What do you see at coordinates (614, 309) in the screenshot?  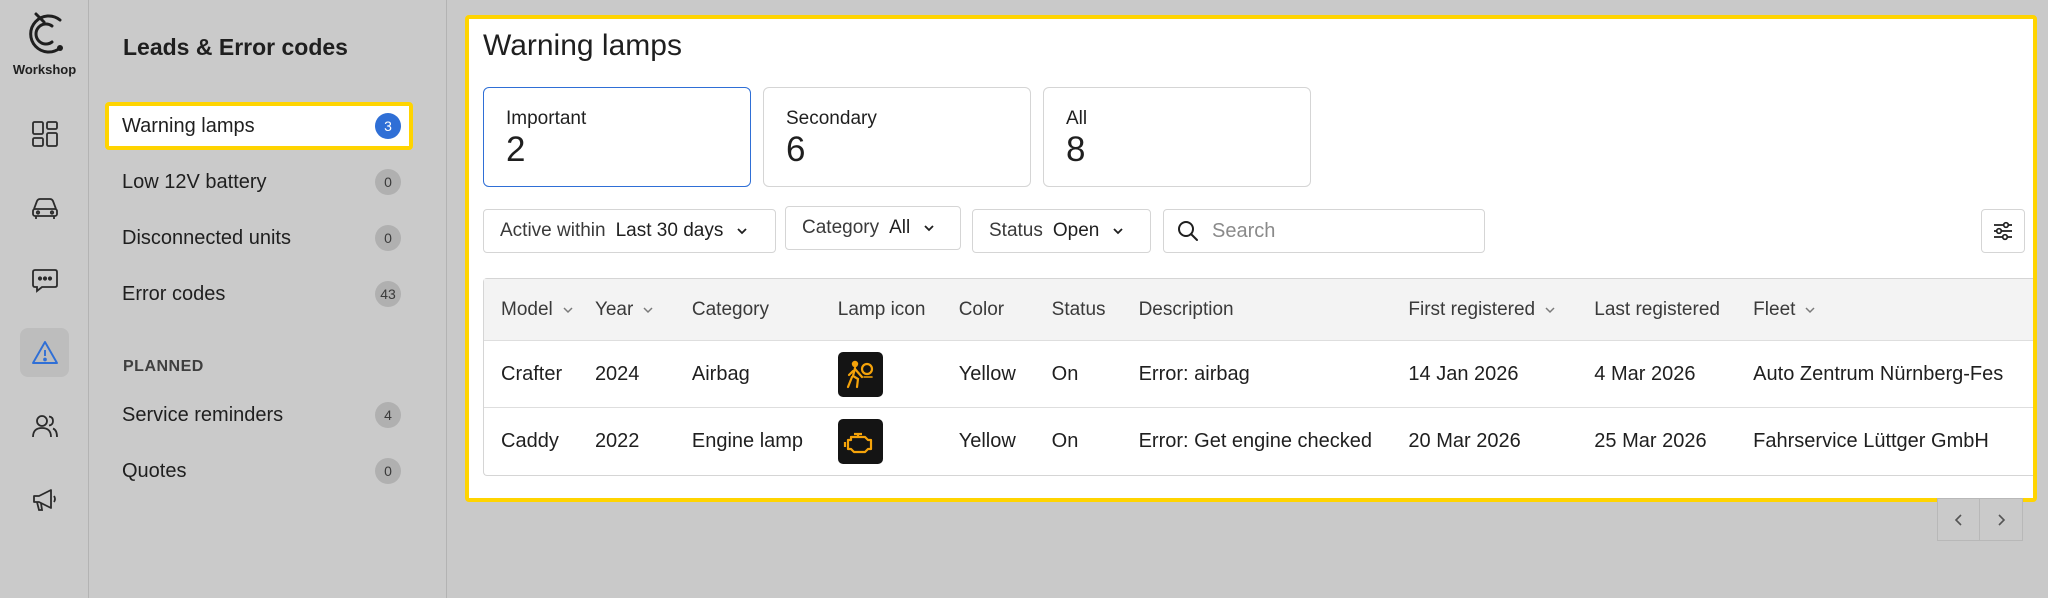 I see `column-label: Year` at bounding box center [614, 309].